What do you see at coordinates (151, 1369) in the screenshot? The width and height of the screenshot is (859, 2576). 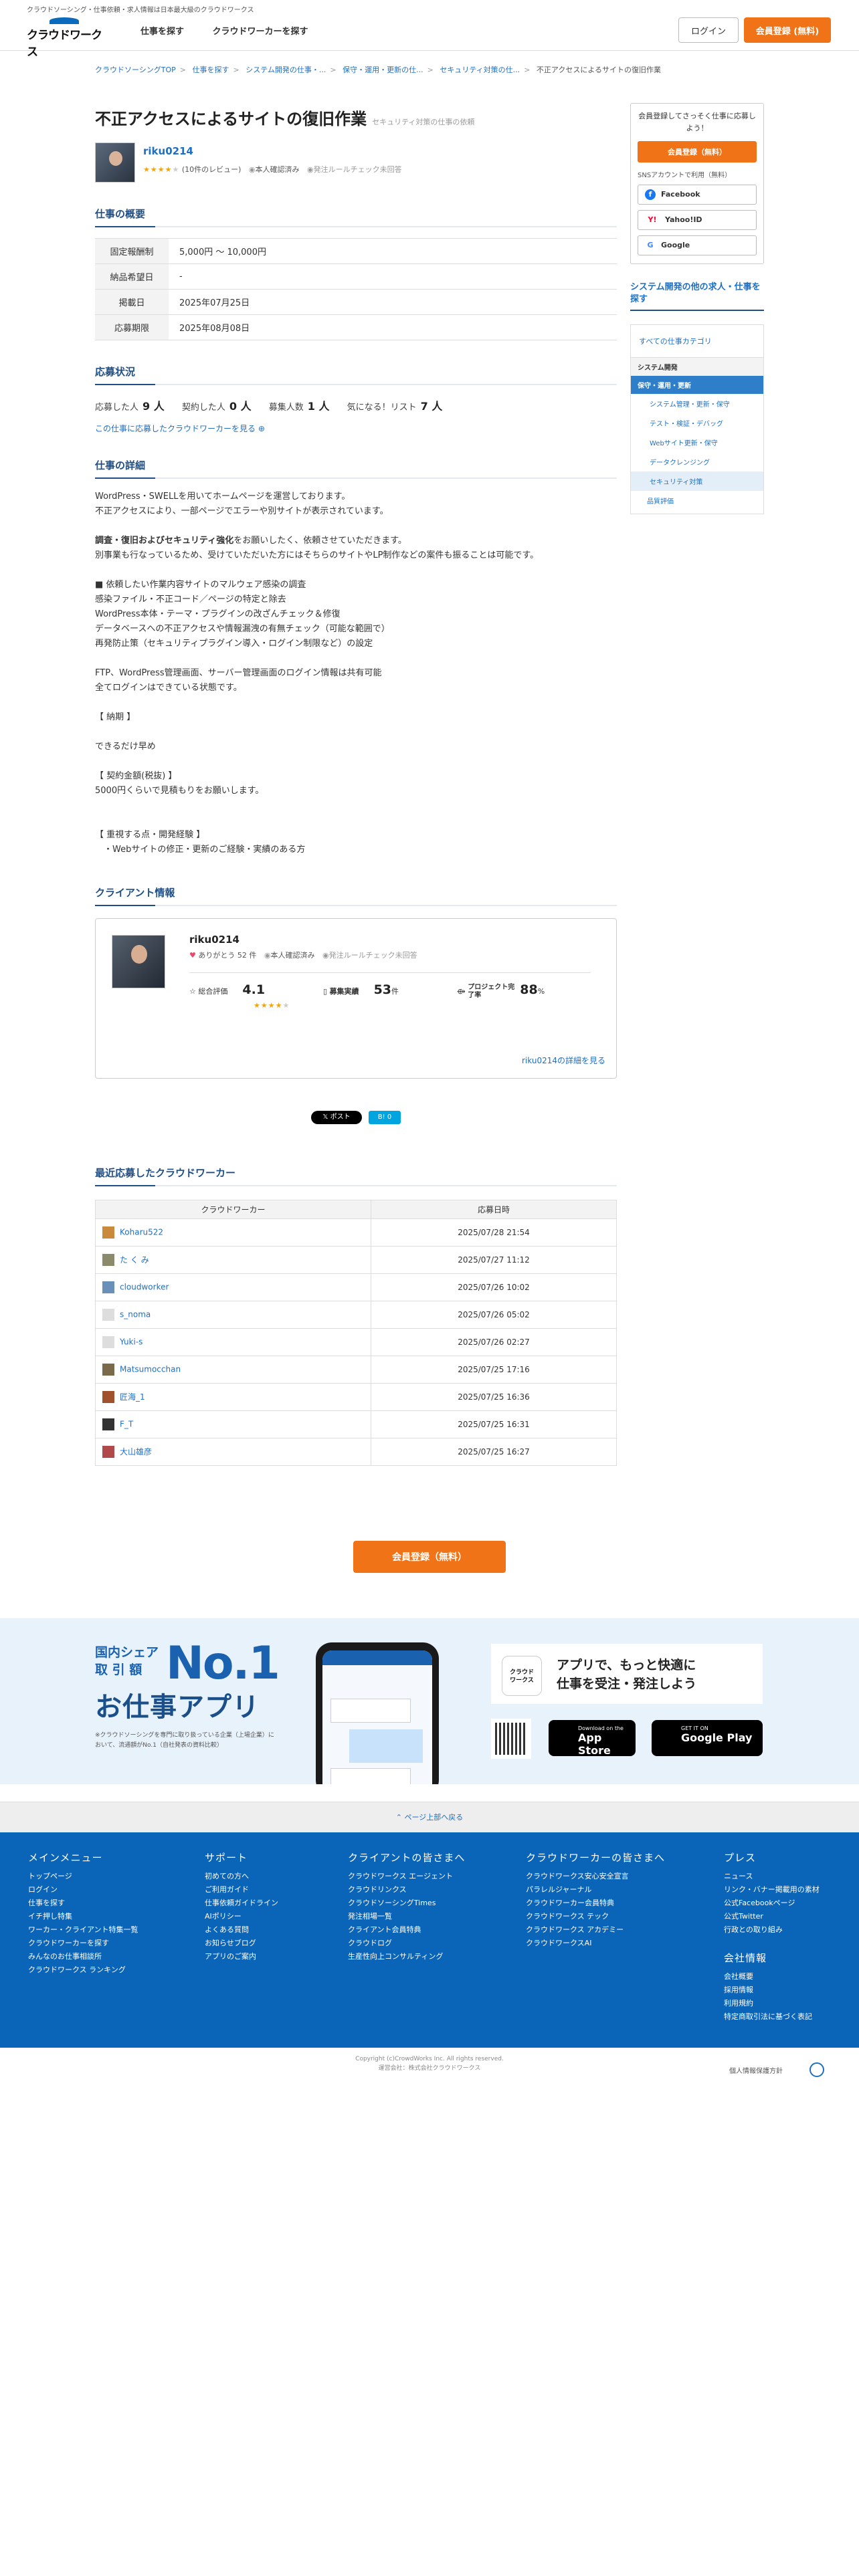 I see `applicant-name-link: Matsumocchan` at bounding box center [151, 1369].